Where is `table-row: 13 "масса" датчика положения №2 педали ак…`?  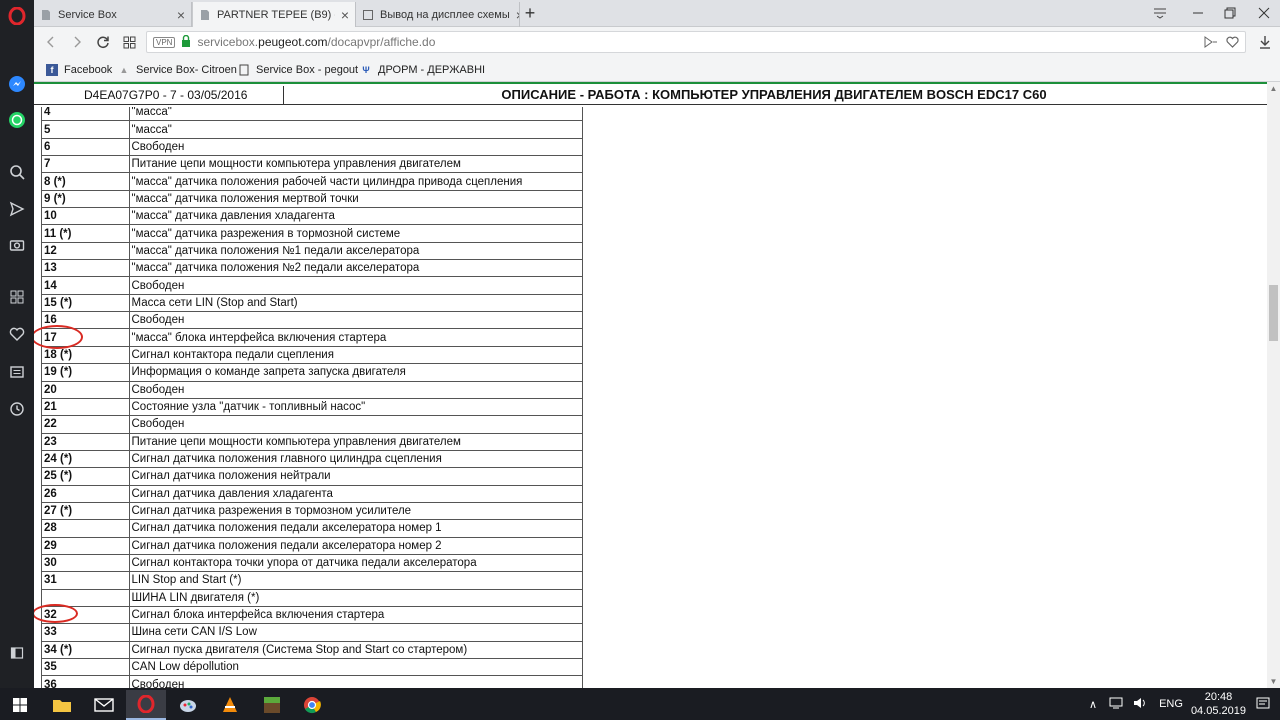 table-row: 13 "масса" датчика положения №2 педали ак… is located at coordinates (312, 268).